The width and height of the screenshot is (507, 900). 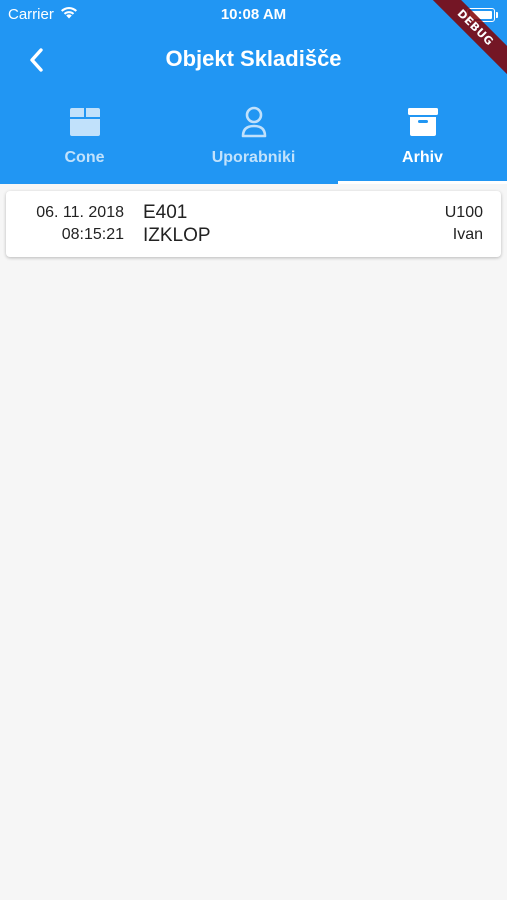 I want to click on entry-date: 06. 11. 2018, so click(x=80, y=212).